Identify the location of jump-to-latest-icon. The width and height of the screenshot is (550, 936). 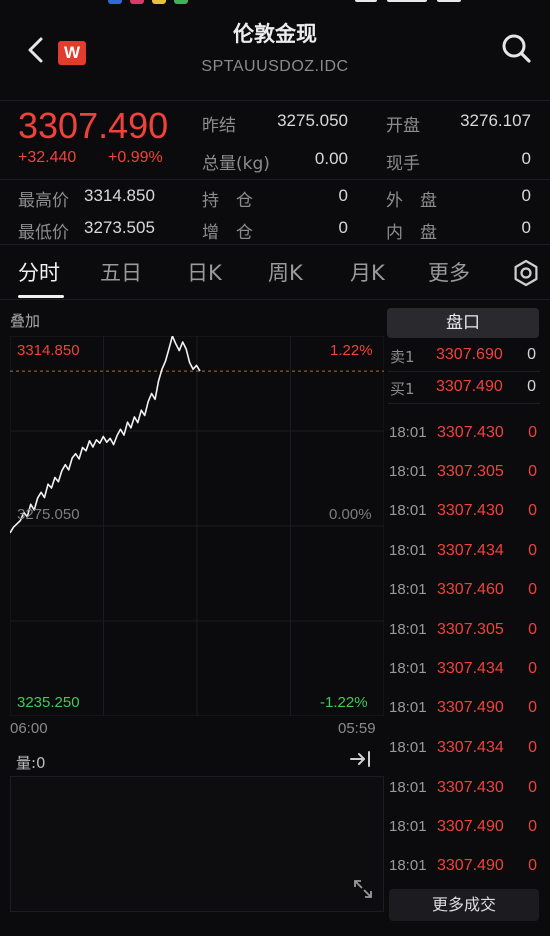
(361, 759).